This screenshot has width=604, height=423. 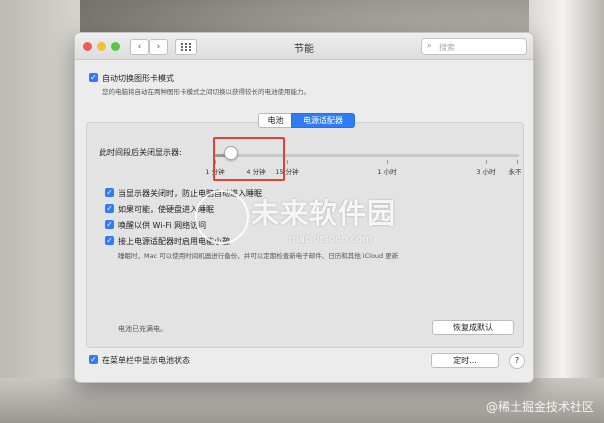 I want to click on search-icon: ⌕, so click(x=430, y=46).